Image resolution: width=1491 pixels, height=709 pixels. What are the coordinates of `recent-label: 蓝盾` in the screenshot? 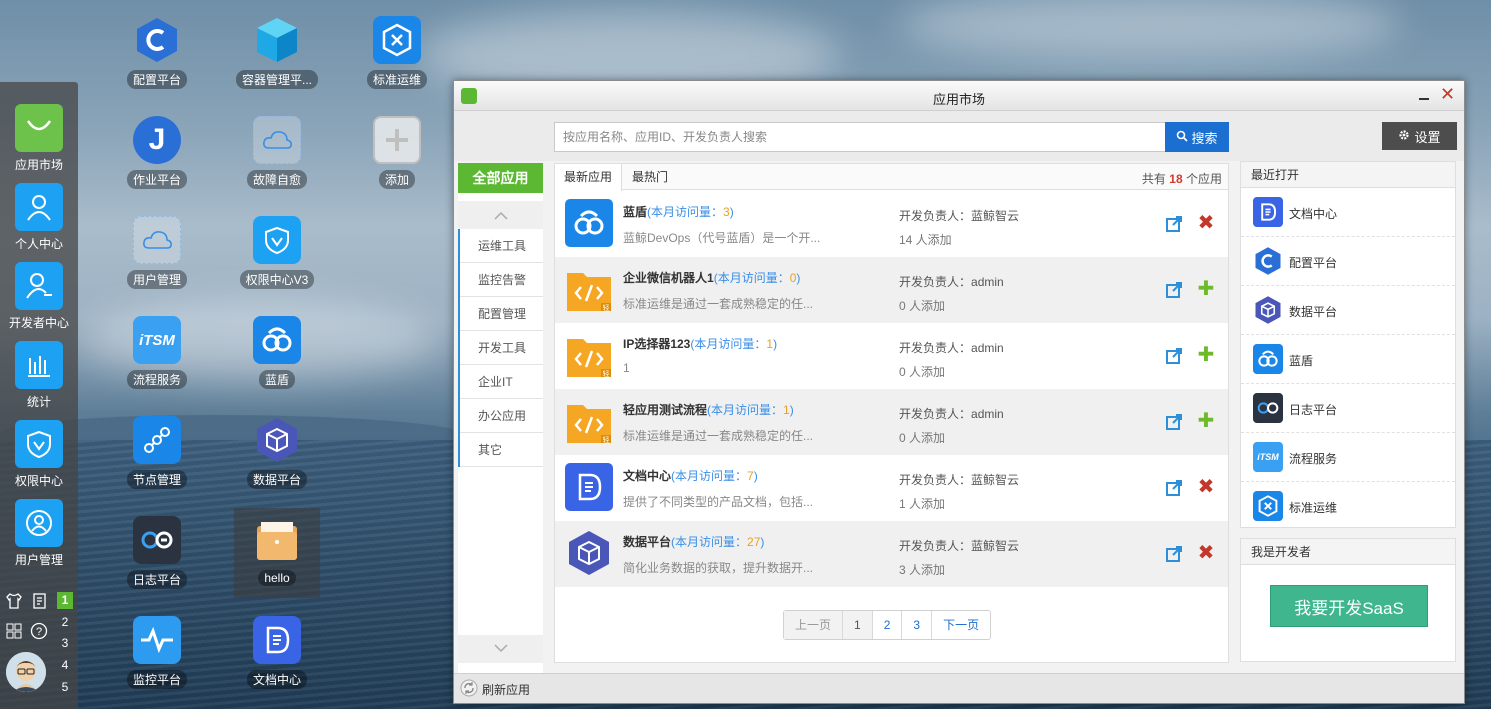 It's located at (1301, 361).